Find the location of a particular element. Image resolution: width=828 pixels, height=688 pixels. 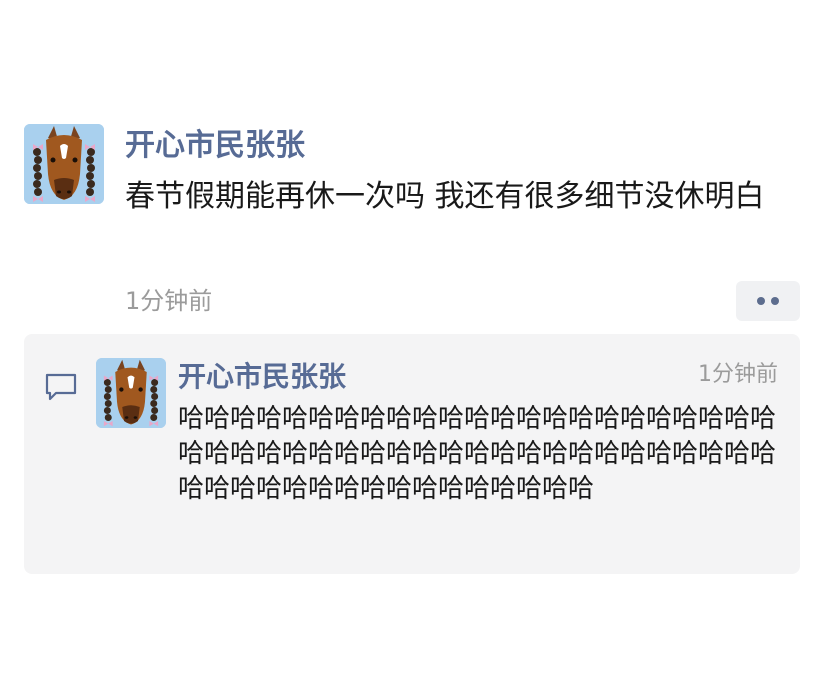

comment-bubble-icon is located at coordinates (61, 387).